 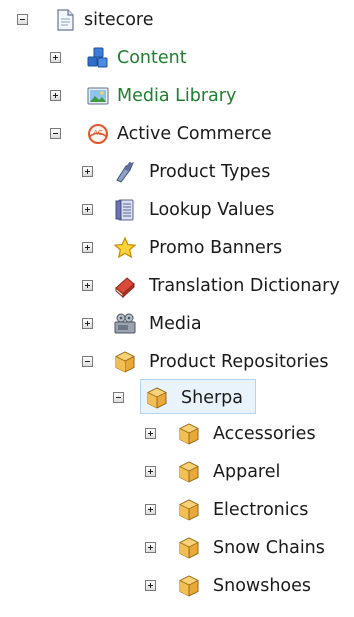 I want to click on tree-node-electronics: Electronics, so click(x=177, y=510).